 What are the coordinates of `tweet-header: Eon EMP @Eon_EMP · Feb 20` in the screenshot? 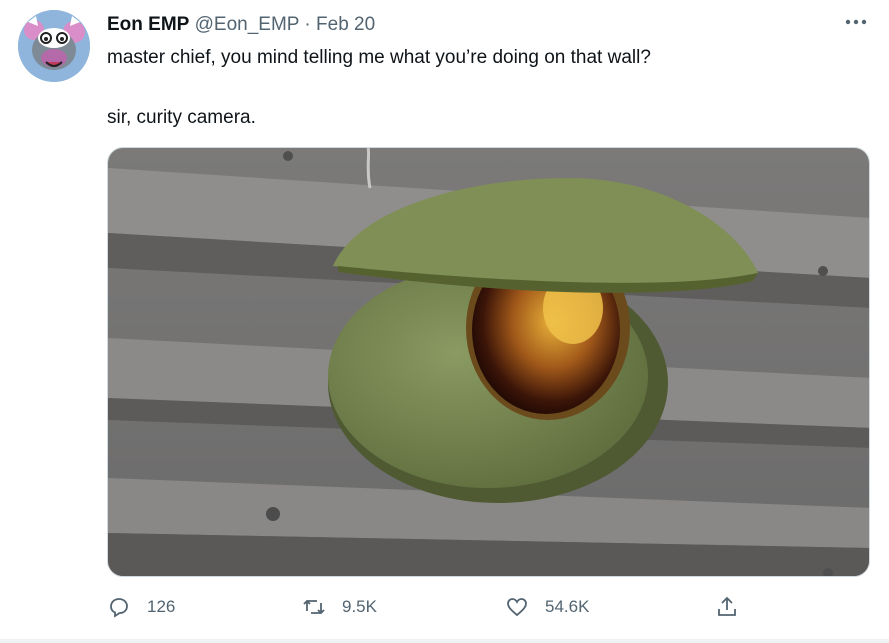 It's located at (241, 25).